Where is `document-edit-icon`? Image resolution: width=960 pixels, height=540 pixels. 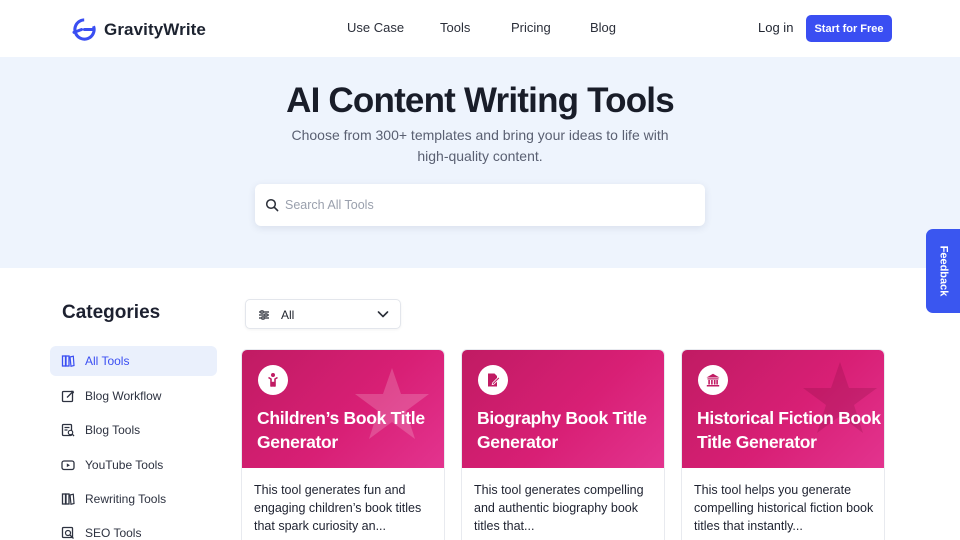
document-edit-icon is located at coordinates (494, 380).